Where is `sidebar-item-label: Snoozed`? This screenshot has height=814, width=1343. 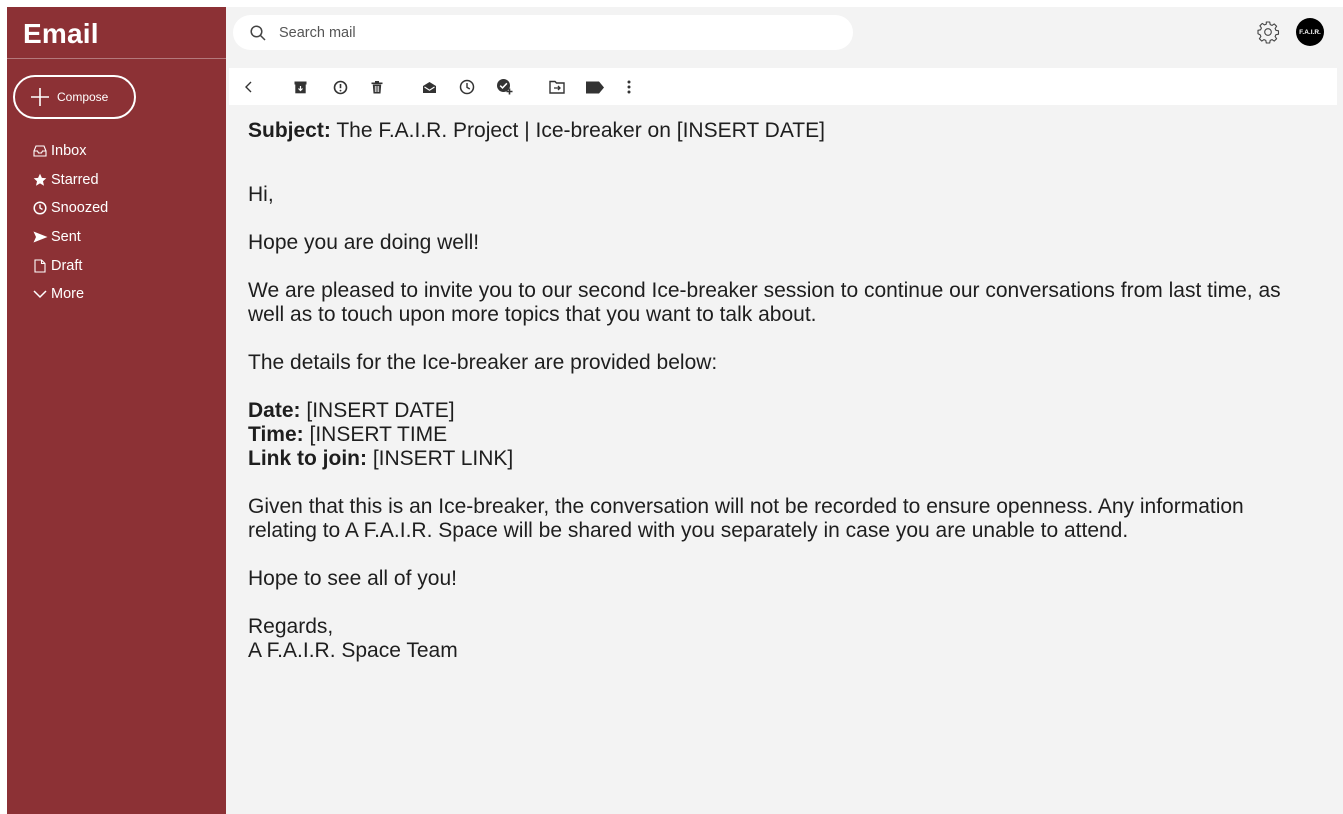 sidebar-item-label: Snoozed is located at coordinates (80, 208).